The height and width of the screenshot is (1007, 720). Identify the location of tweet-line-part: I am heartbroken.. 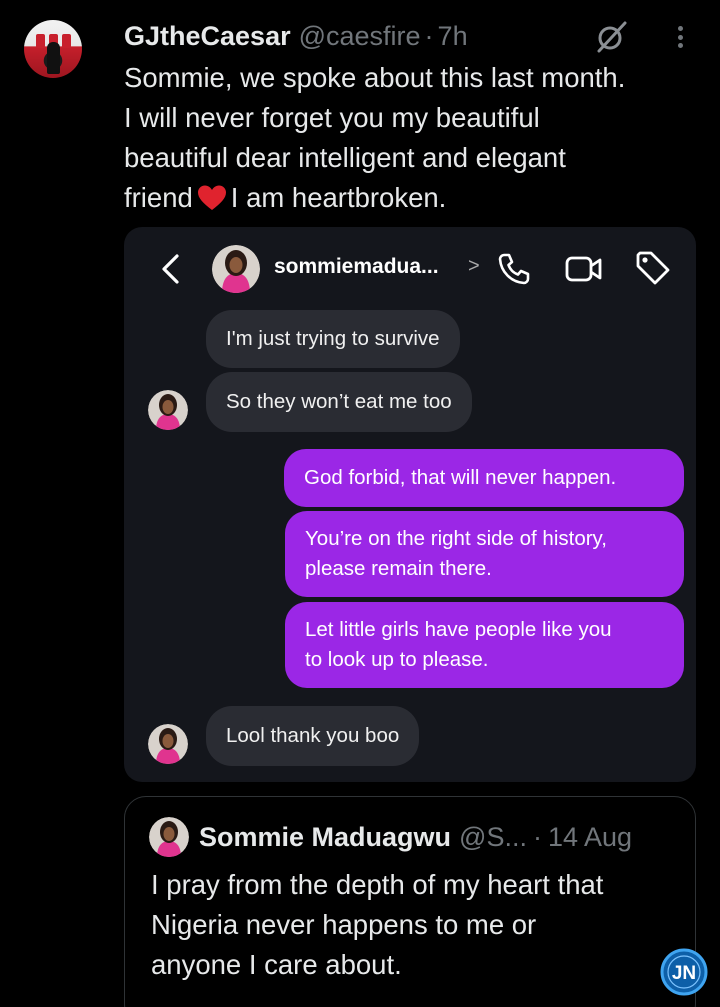
(338, 197).